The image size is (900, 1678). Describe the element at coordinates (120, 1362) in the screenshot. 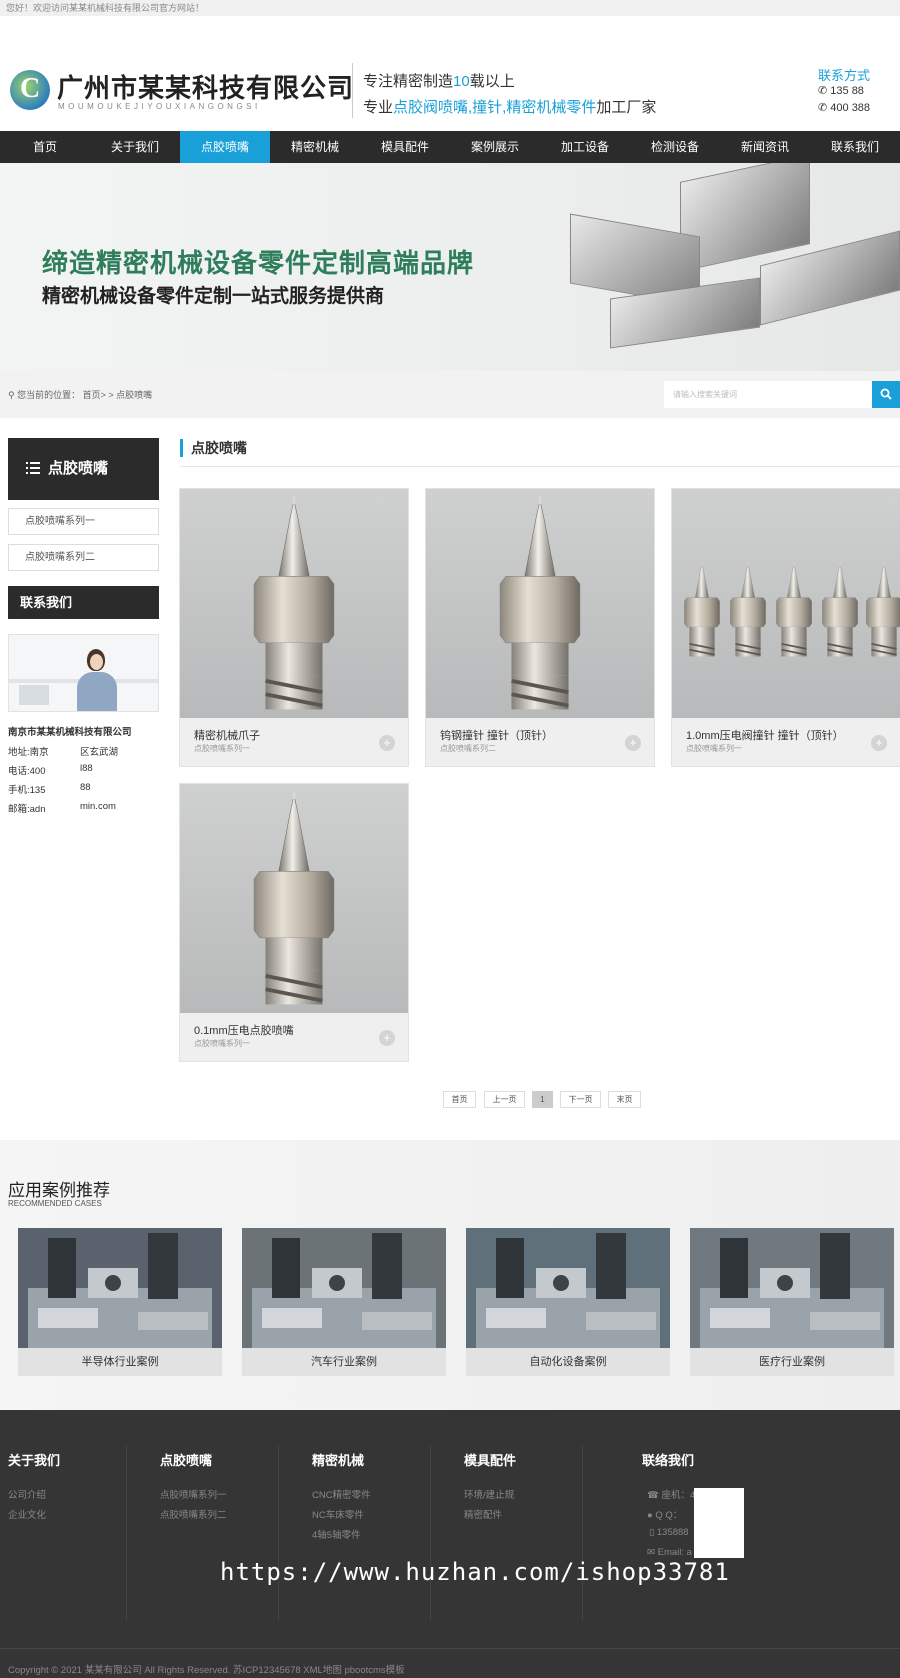

I see `case-label: 半导体行业案例` at that location.